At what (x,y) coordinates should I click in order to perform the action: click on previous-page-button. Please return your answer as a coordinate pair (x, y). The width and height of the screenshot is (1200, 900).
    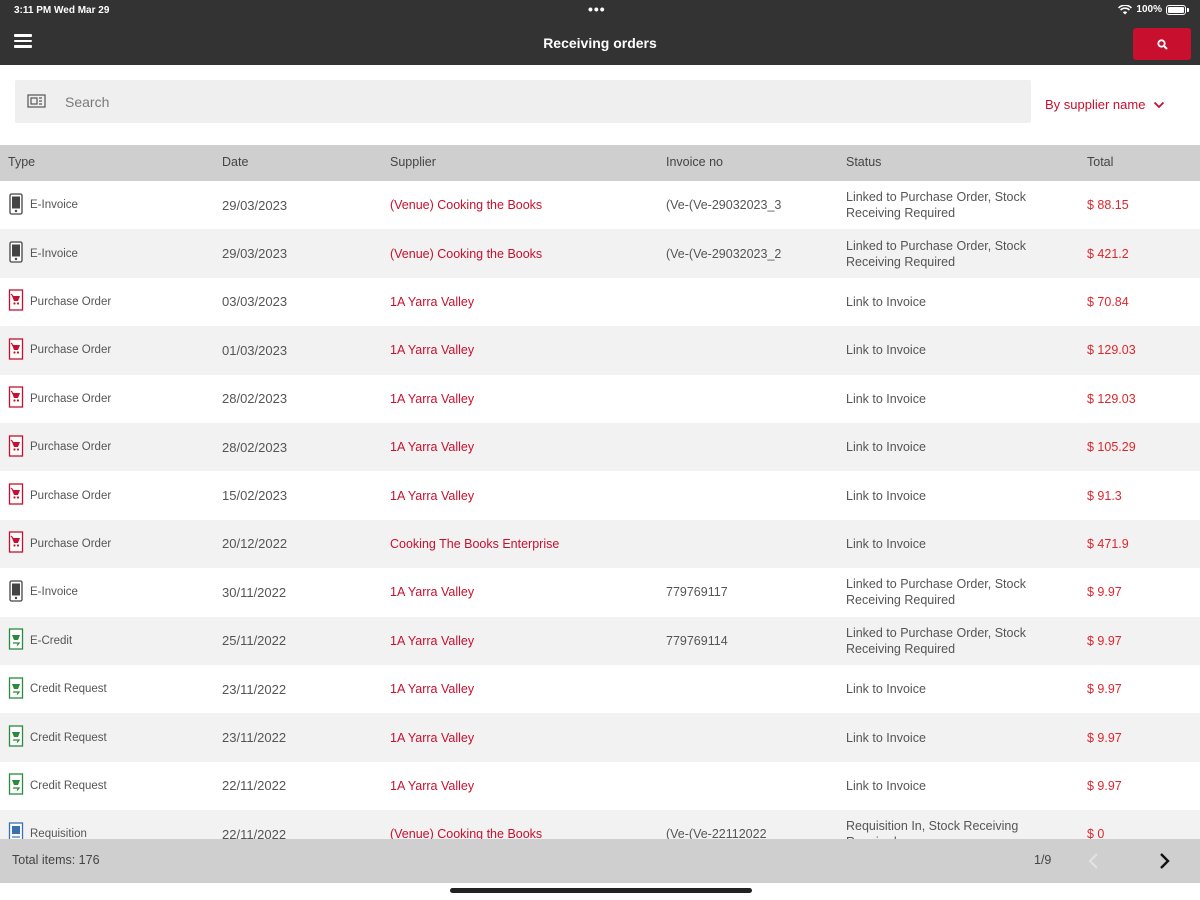
    Looking at the image, I should click on (1094, 861).